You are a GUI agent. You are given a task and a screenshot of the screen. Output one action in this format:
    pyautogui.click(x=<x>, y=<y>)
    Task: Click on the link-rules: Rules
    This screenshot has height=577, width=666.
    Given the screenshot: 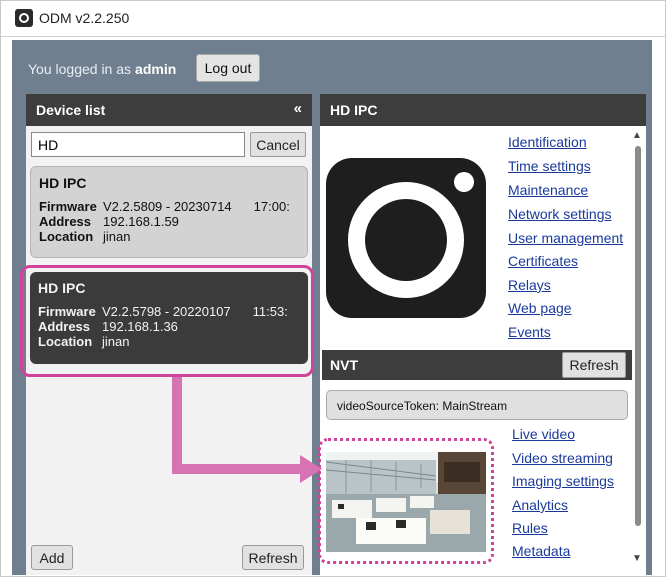 What is the action you would take?
    pyautogui.click(x=530, y=528)
    